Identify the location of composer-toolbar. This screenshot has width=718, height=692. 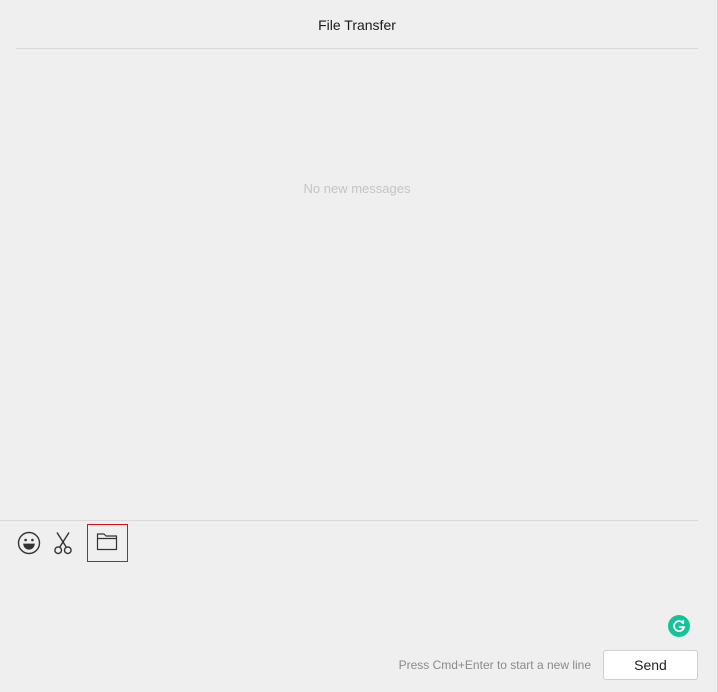
(72, 543).